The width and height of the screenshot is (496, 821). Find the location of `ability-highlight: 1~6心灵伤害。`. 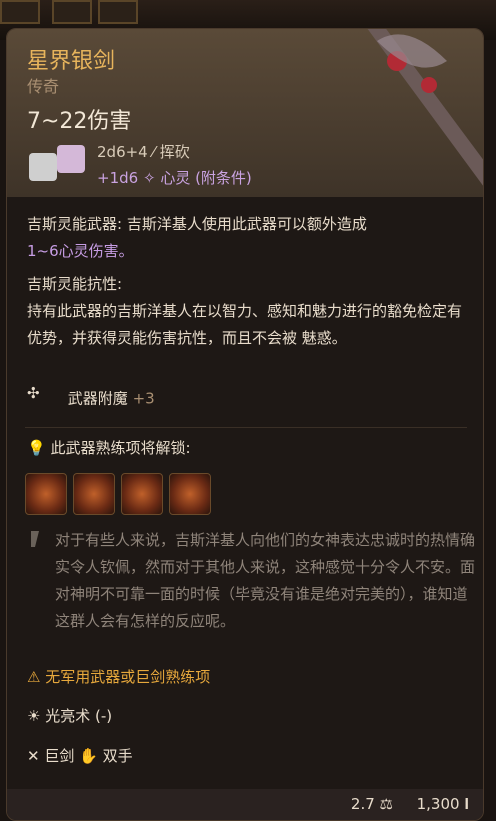

ability-highlight: 1~6心灵伤害。 is located at coordinates (80, 251).